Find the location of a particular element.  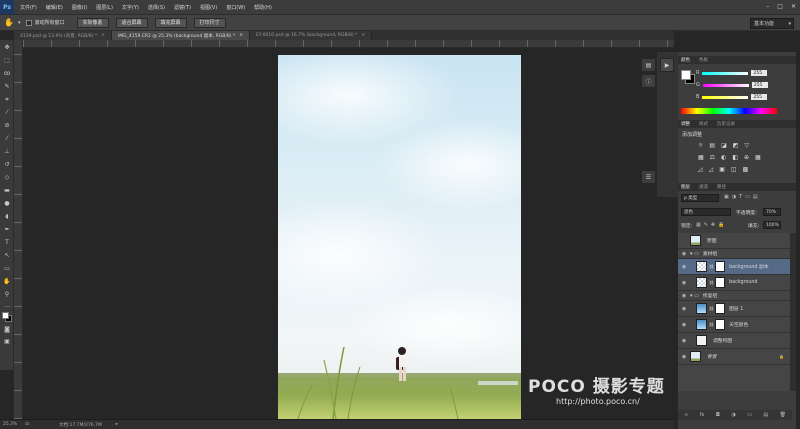

scroll-all-checkbox is located at coordinates (29, 22).